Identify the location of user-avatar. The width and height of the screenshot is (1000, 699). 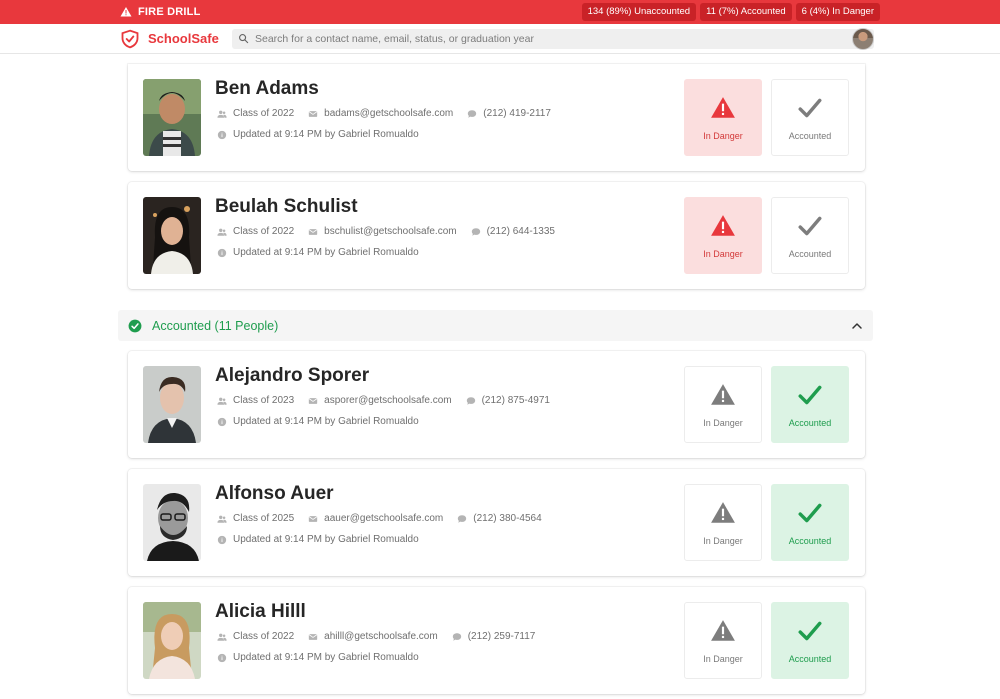
(863, 39).